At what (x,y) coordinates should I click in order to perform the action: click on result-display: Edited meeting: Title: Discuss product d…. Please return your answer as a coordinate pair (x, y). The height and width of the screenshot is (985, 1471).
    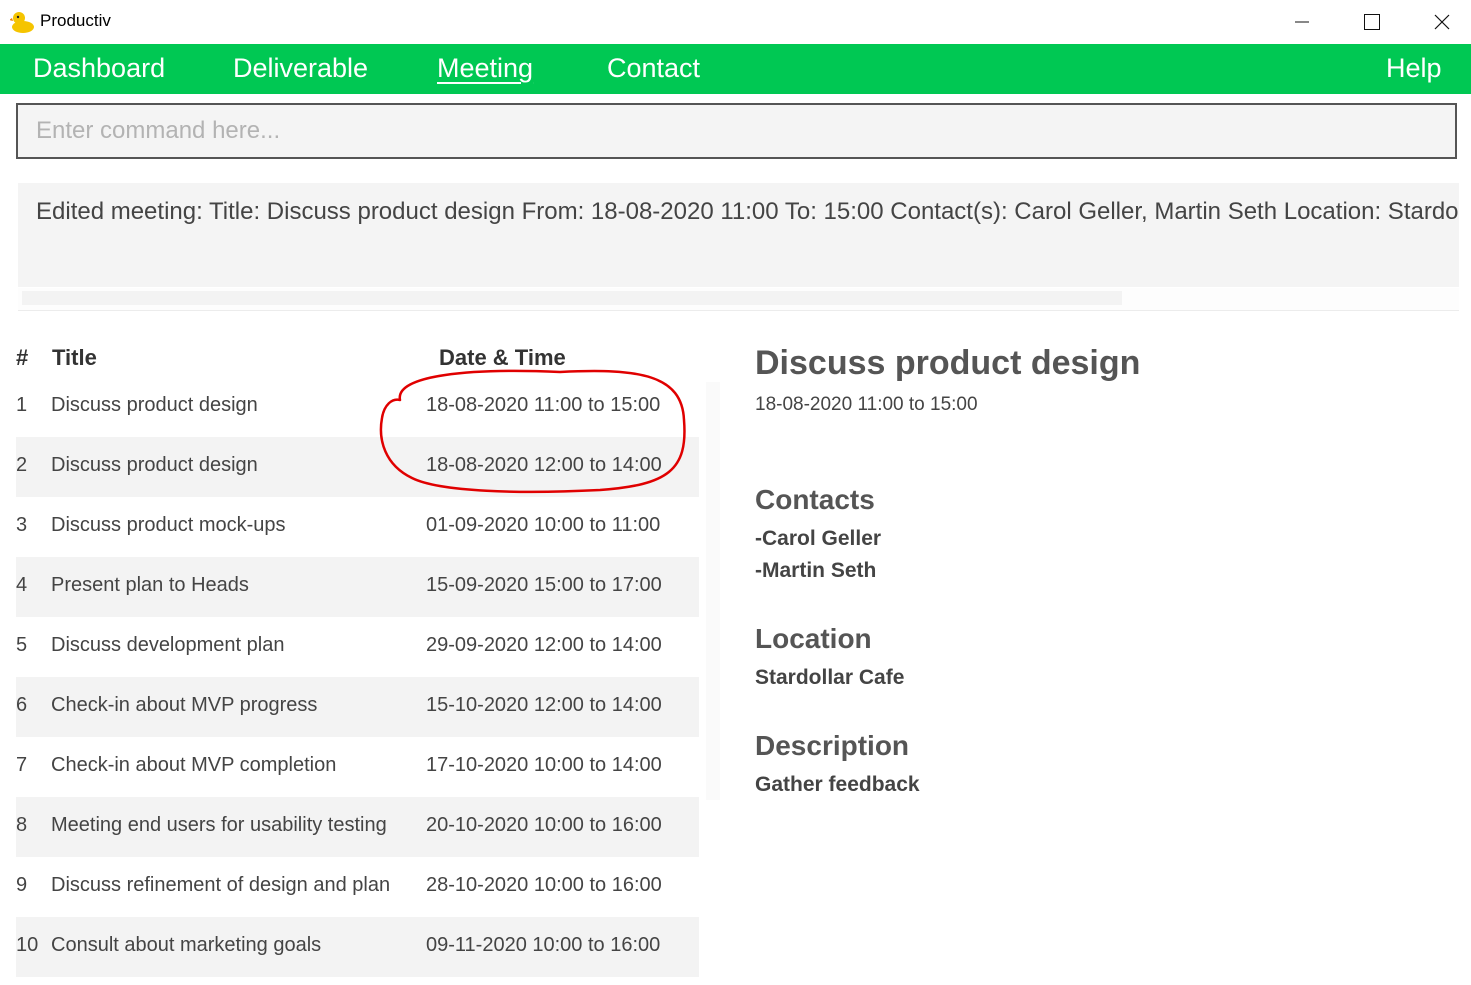
    Looking at the image, I should click on (738, 235).